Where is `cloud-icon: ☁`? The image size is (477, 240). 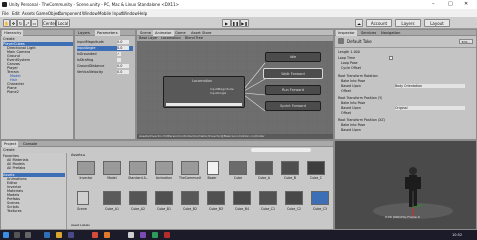
cloud-icon: ☁ is located at coordinates (359, 23).